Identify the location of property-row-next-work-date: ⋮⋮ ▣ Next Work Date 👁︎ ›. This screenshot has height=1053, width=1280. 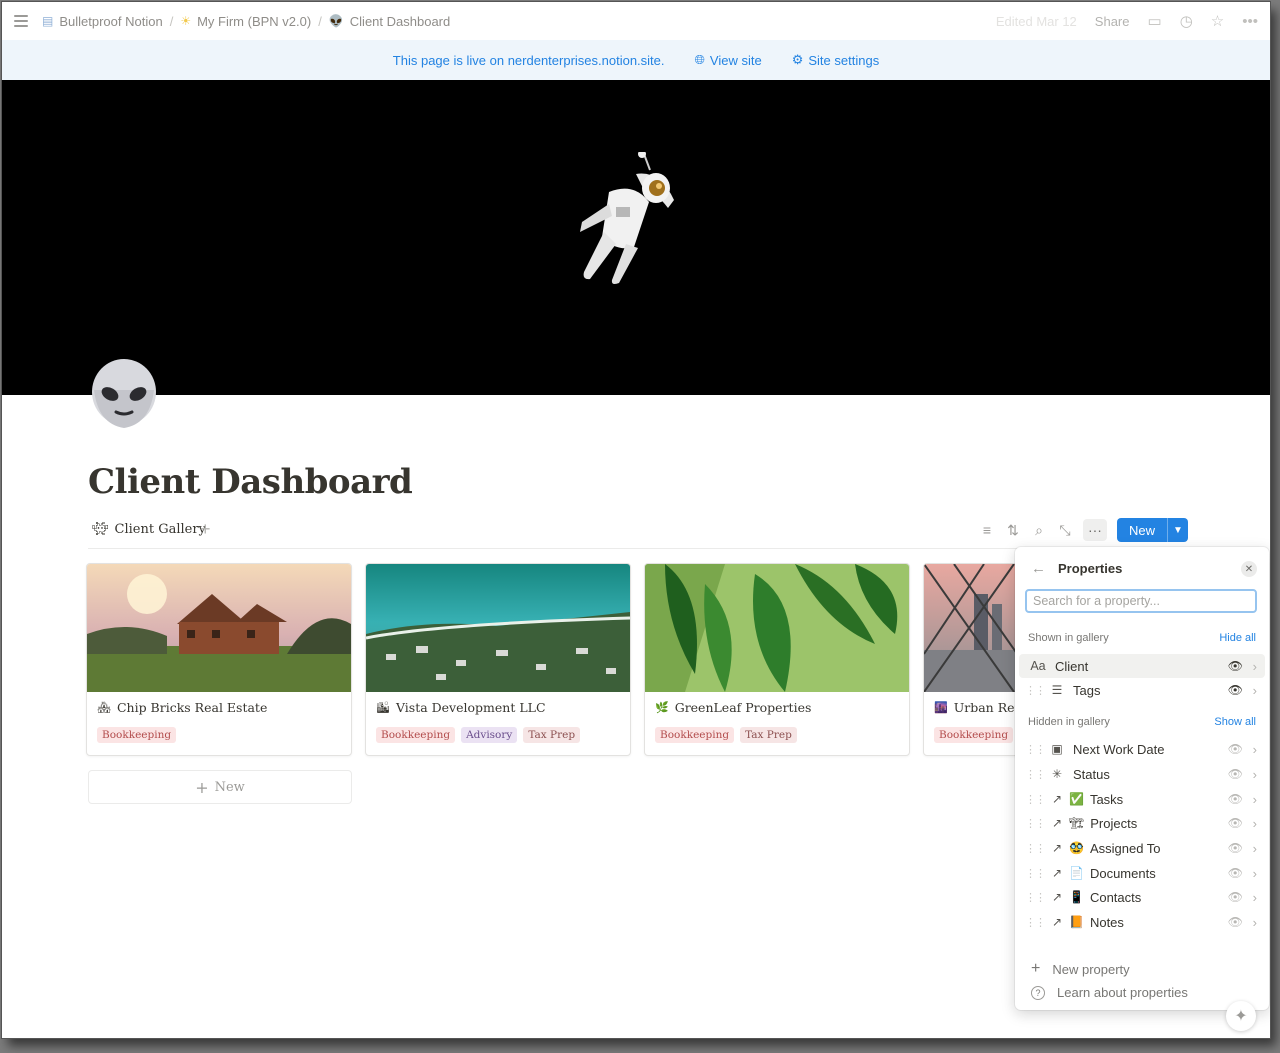
(1142, 749).